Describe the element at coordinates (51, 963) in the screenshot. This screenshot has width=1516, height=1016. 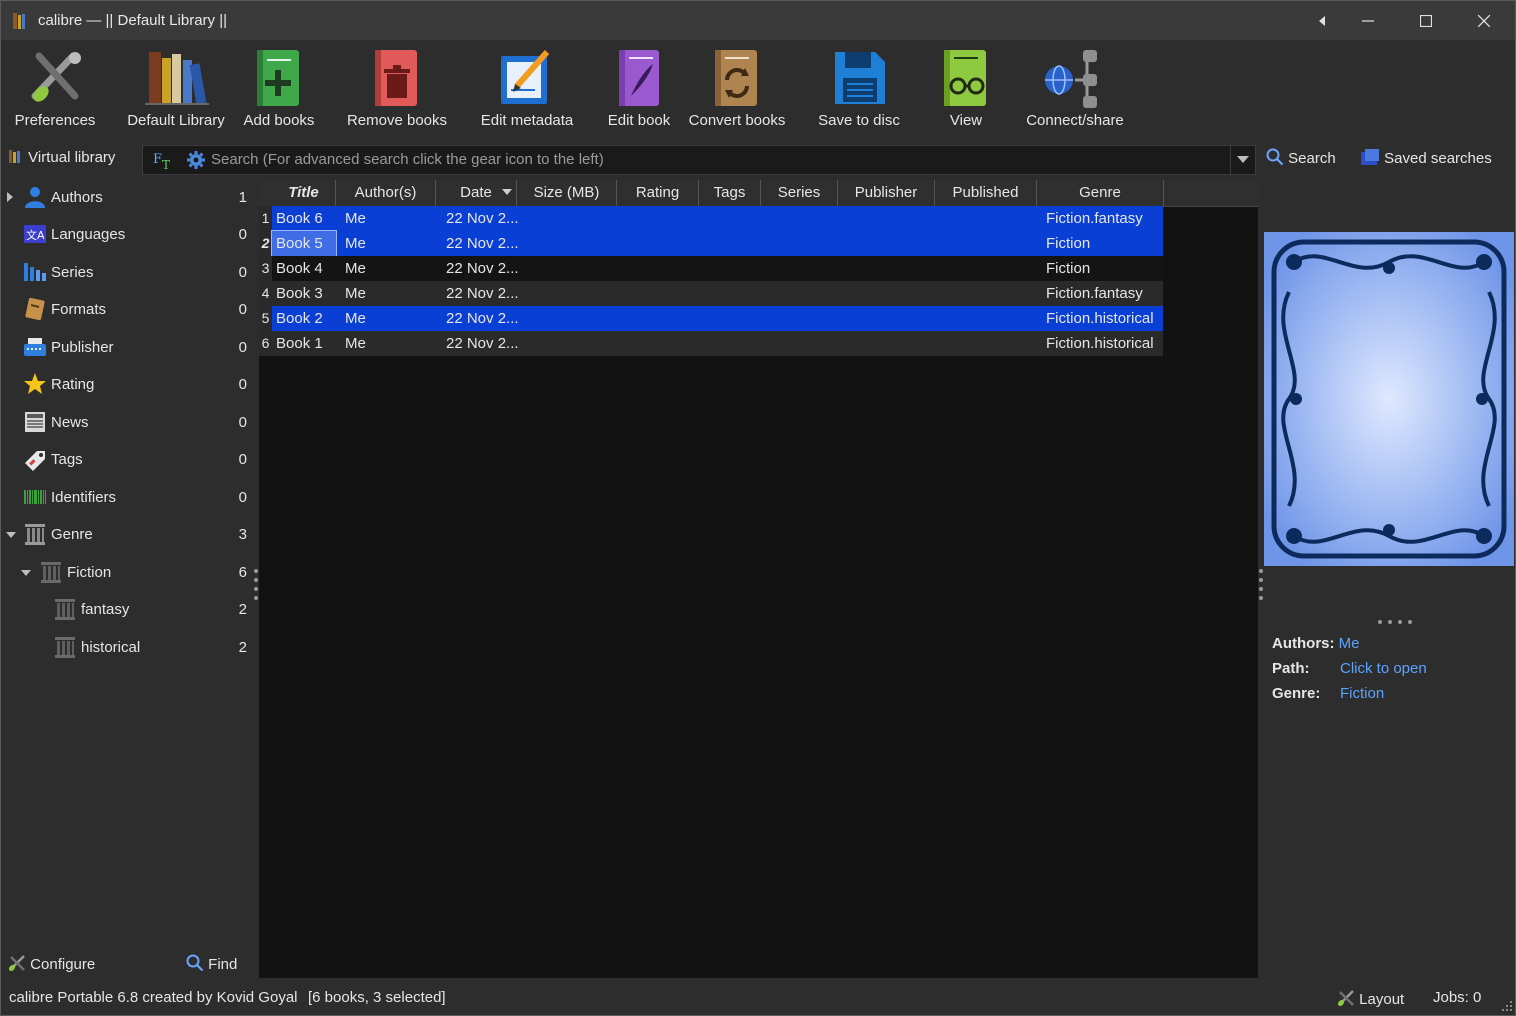
I see `configure-button: Configure` at that location.